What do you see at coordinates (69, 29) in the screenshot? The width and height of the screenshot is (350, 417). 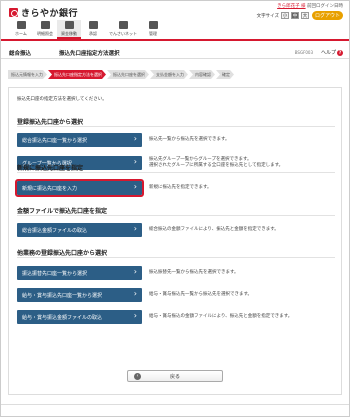 I see `nav-transfer: 資金移動` at bounding box center [69, 29].